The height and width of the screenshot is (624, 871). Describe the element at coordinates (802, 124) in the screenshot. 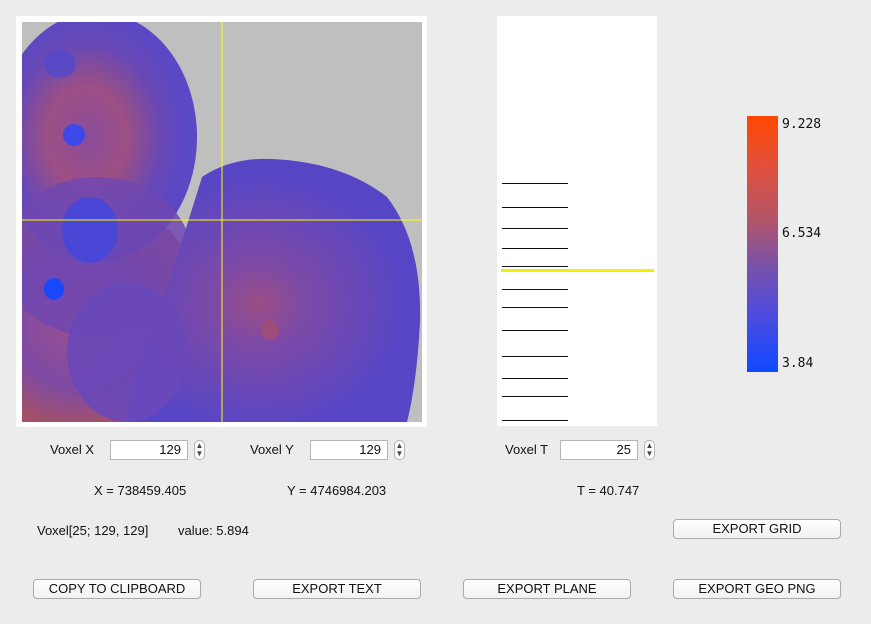

I see `colorbar-max-label: 9.228` at that location.